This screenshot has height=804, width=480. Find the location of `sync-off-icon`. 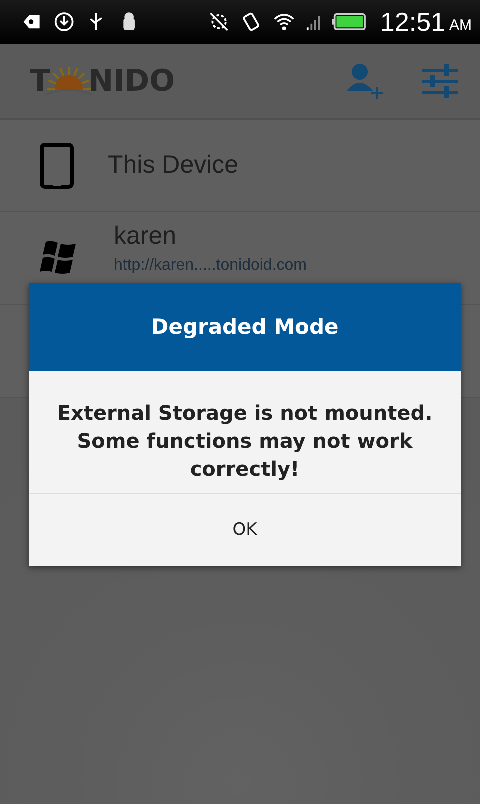

sync-off-icon is located at coordinates (219, 22).